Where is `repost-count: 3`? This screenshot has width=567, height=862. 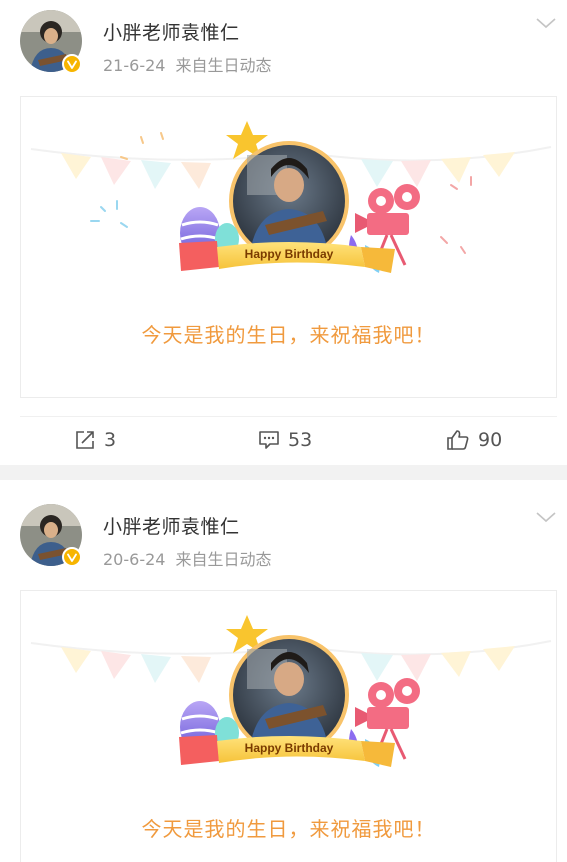
repost-count: 3 is located at coordinates (110, 440).